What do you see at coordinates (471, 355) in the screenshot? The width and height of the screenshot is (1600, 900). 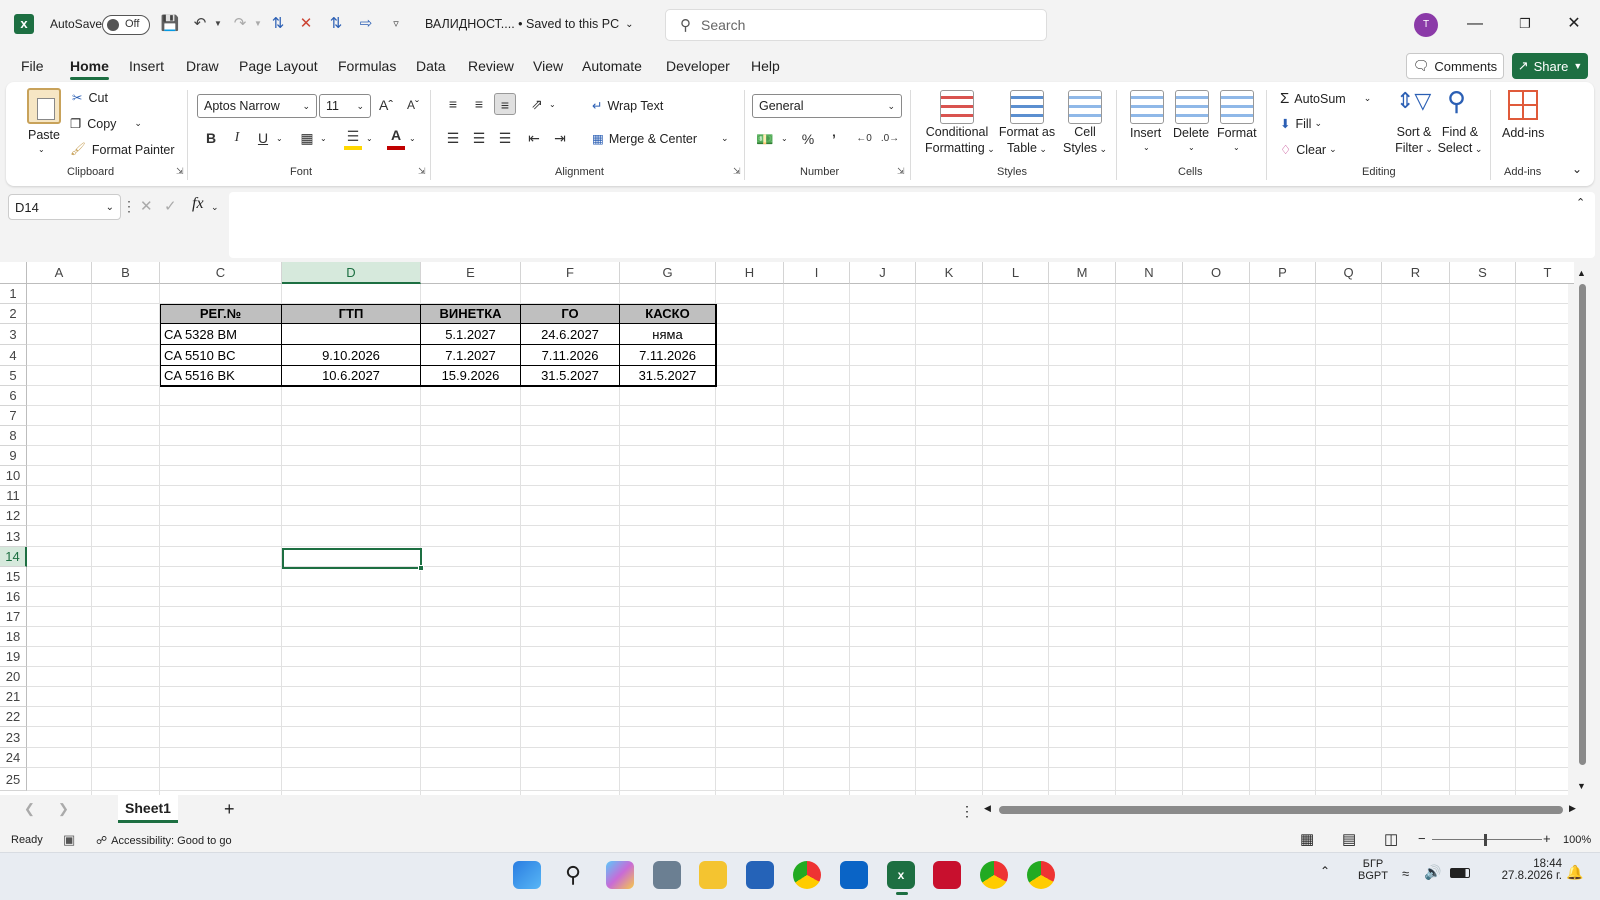 I see `table-cell: 7.1.2027` at bounding box center [471, 355].